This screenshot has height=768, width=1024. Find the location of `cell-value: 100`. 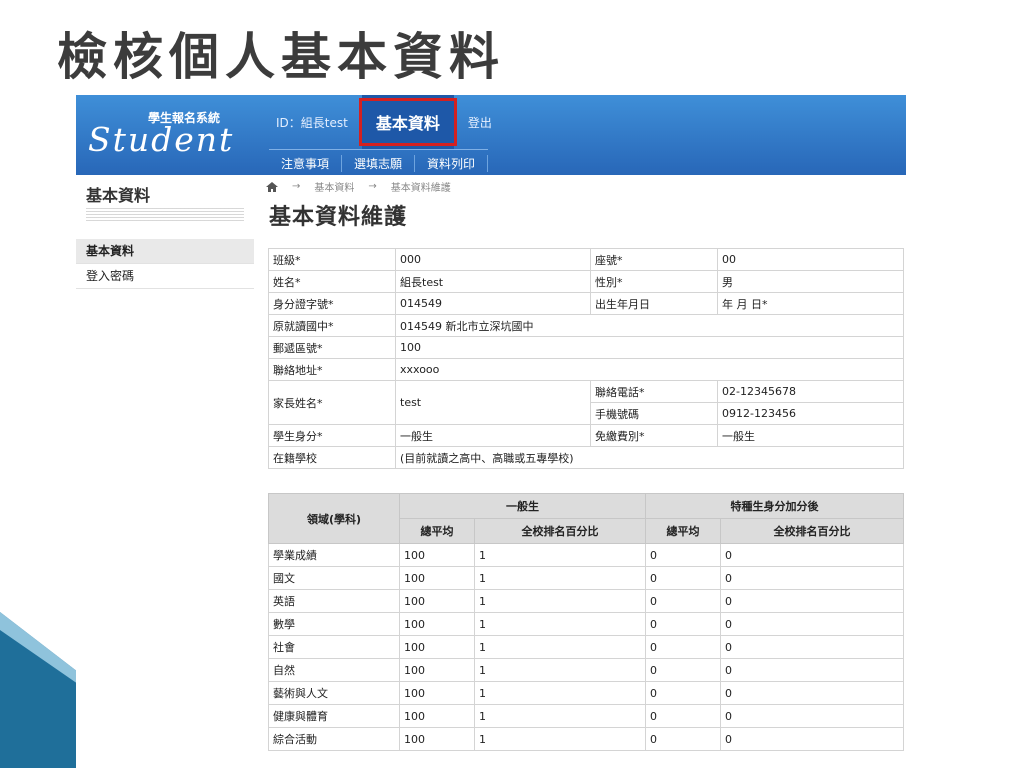

cell-value: 100 is located at coordinates (649, 347).